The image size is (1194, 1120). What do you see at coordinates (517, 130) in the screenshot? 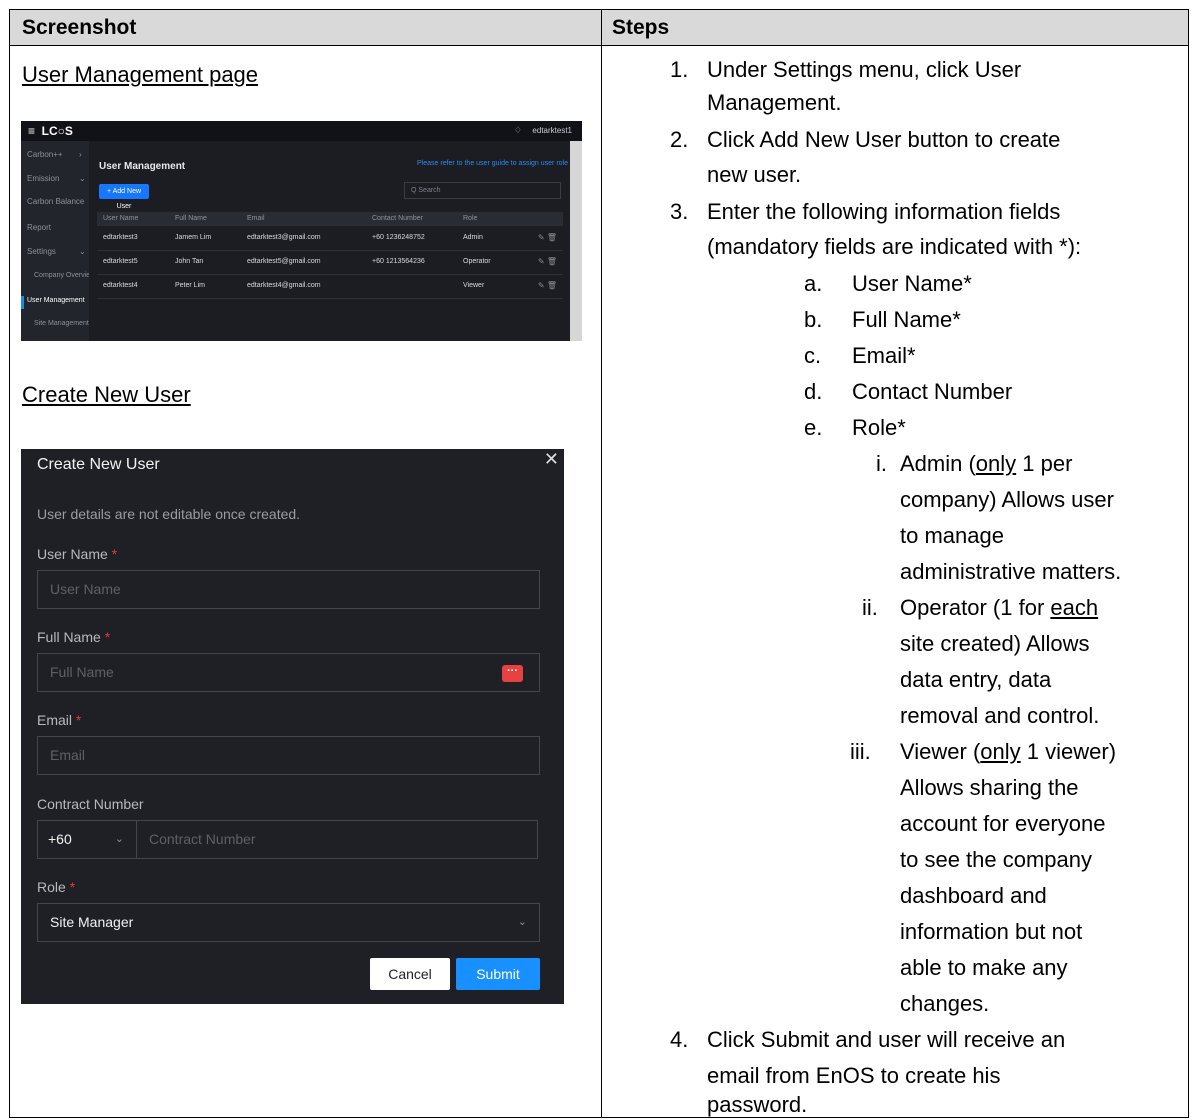
I see `bell-icon: ♢` at bounding box center [517, 130].